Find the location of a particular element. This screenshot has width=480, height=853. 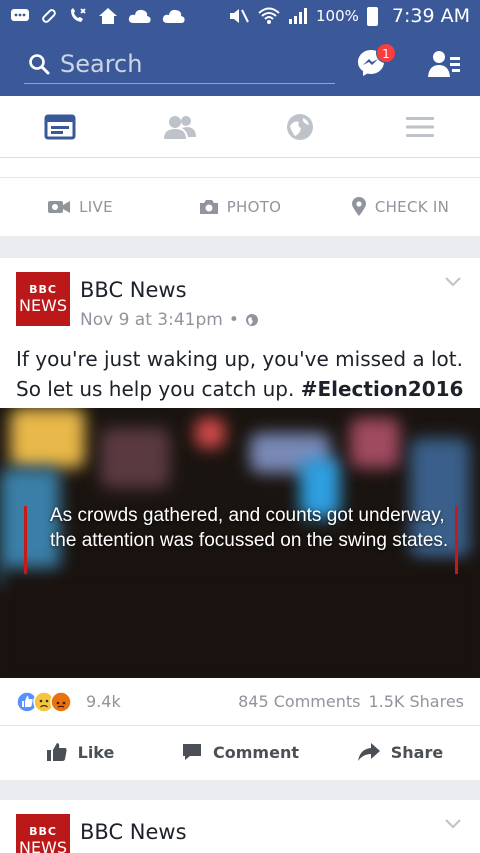

public-globe-icon is located at coordinates (251, 320).